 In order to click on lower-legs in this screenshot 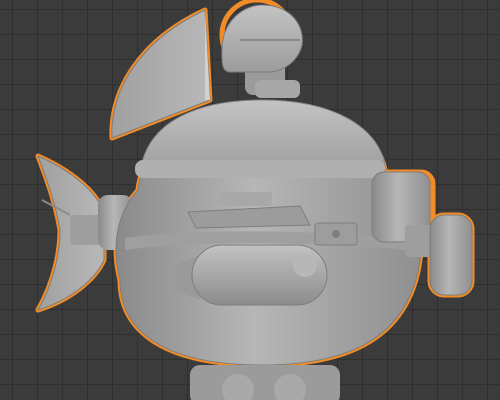, I will do `click(265, 382)`.